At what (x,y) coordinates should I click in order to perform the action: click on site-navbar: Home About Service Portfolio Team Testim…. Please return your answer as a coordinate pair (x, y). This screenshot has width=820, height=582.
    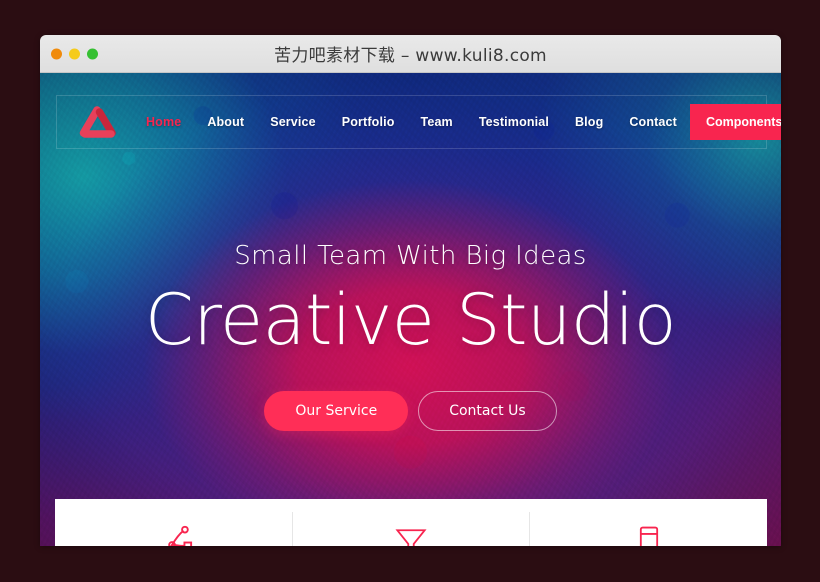
    Looking at the image, I should click on (418, 122).